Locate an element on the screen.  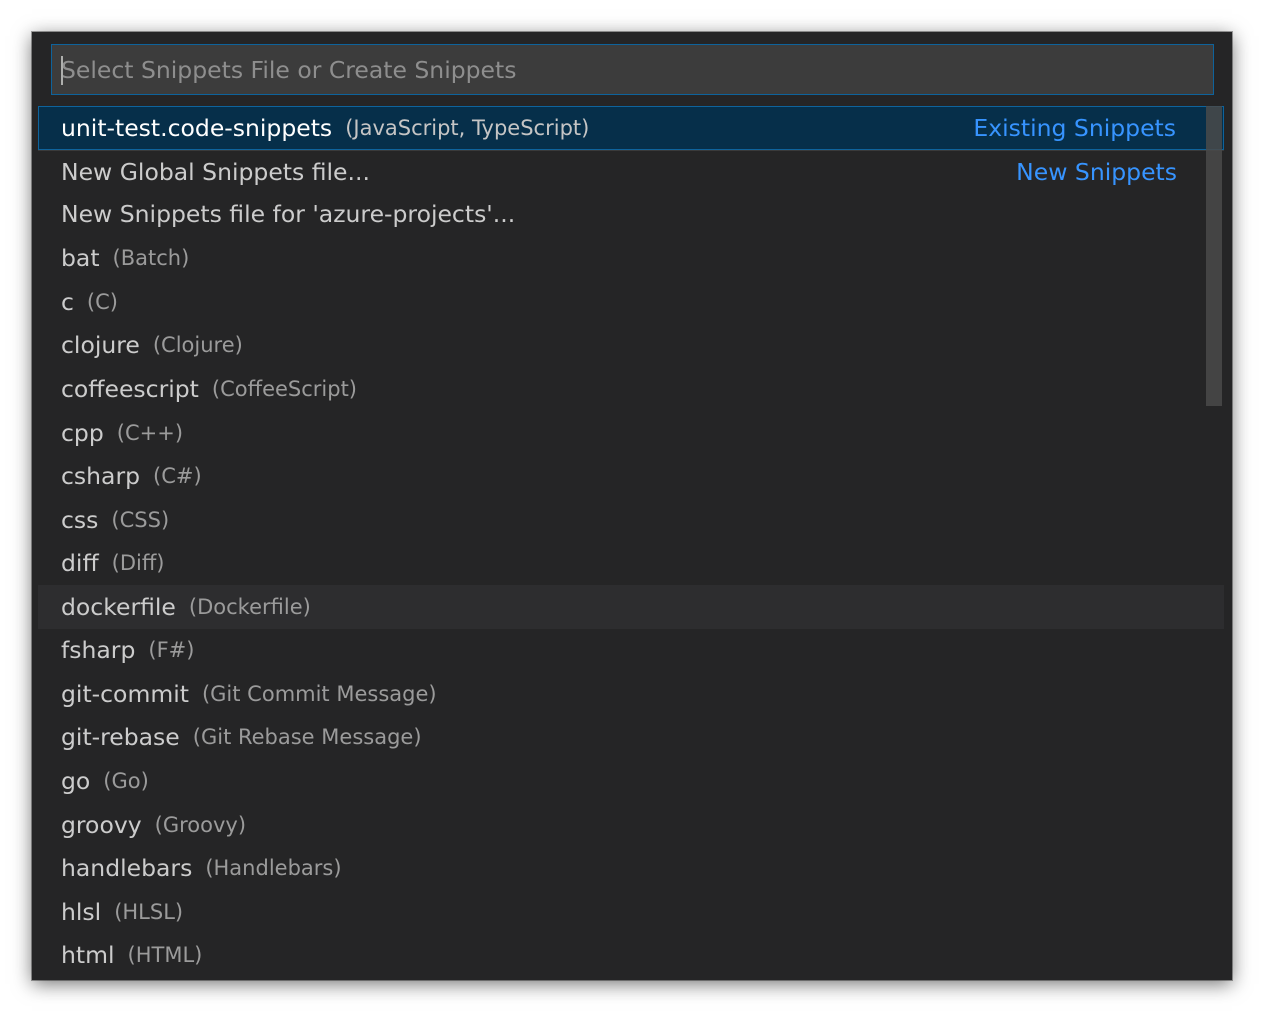
list-item: git-commit (Git Commit Message) is located at coordinates (631, 694).